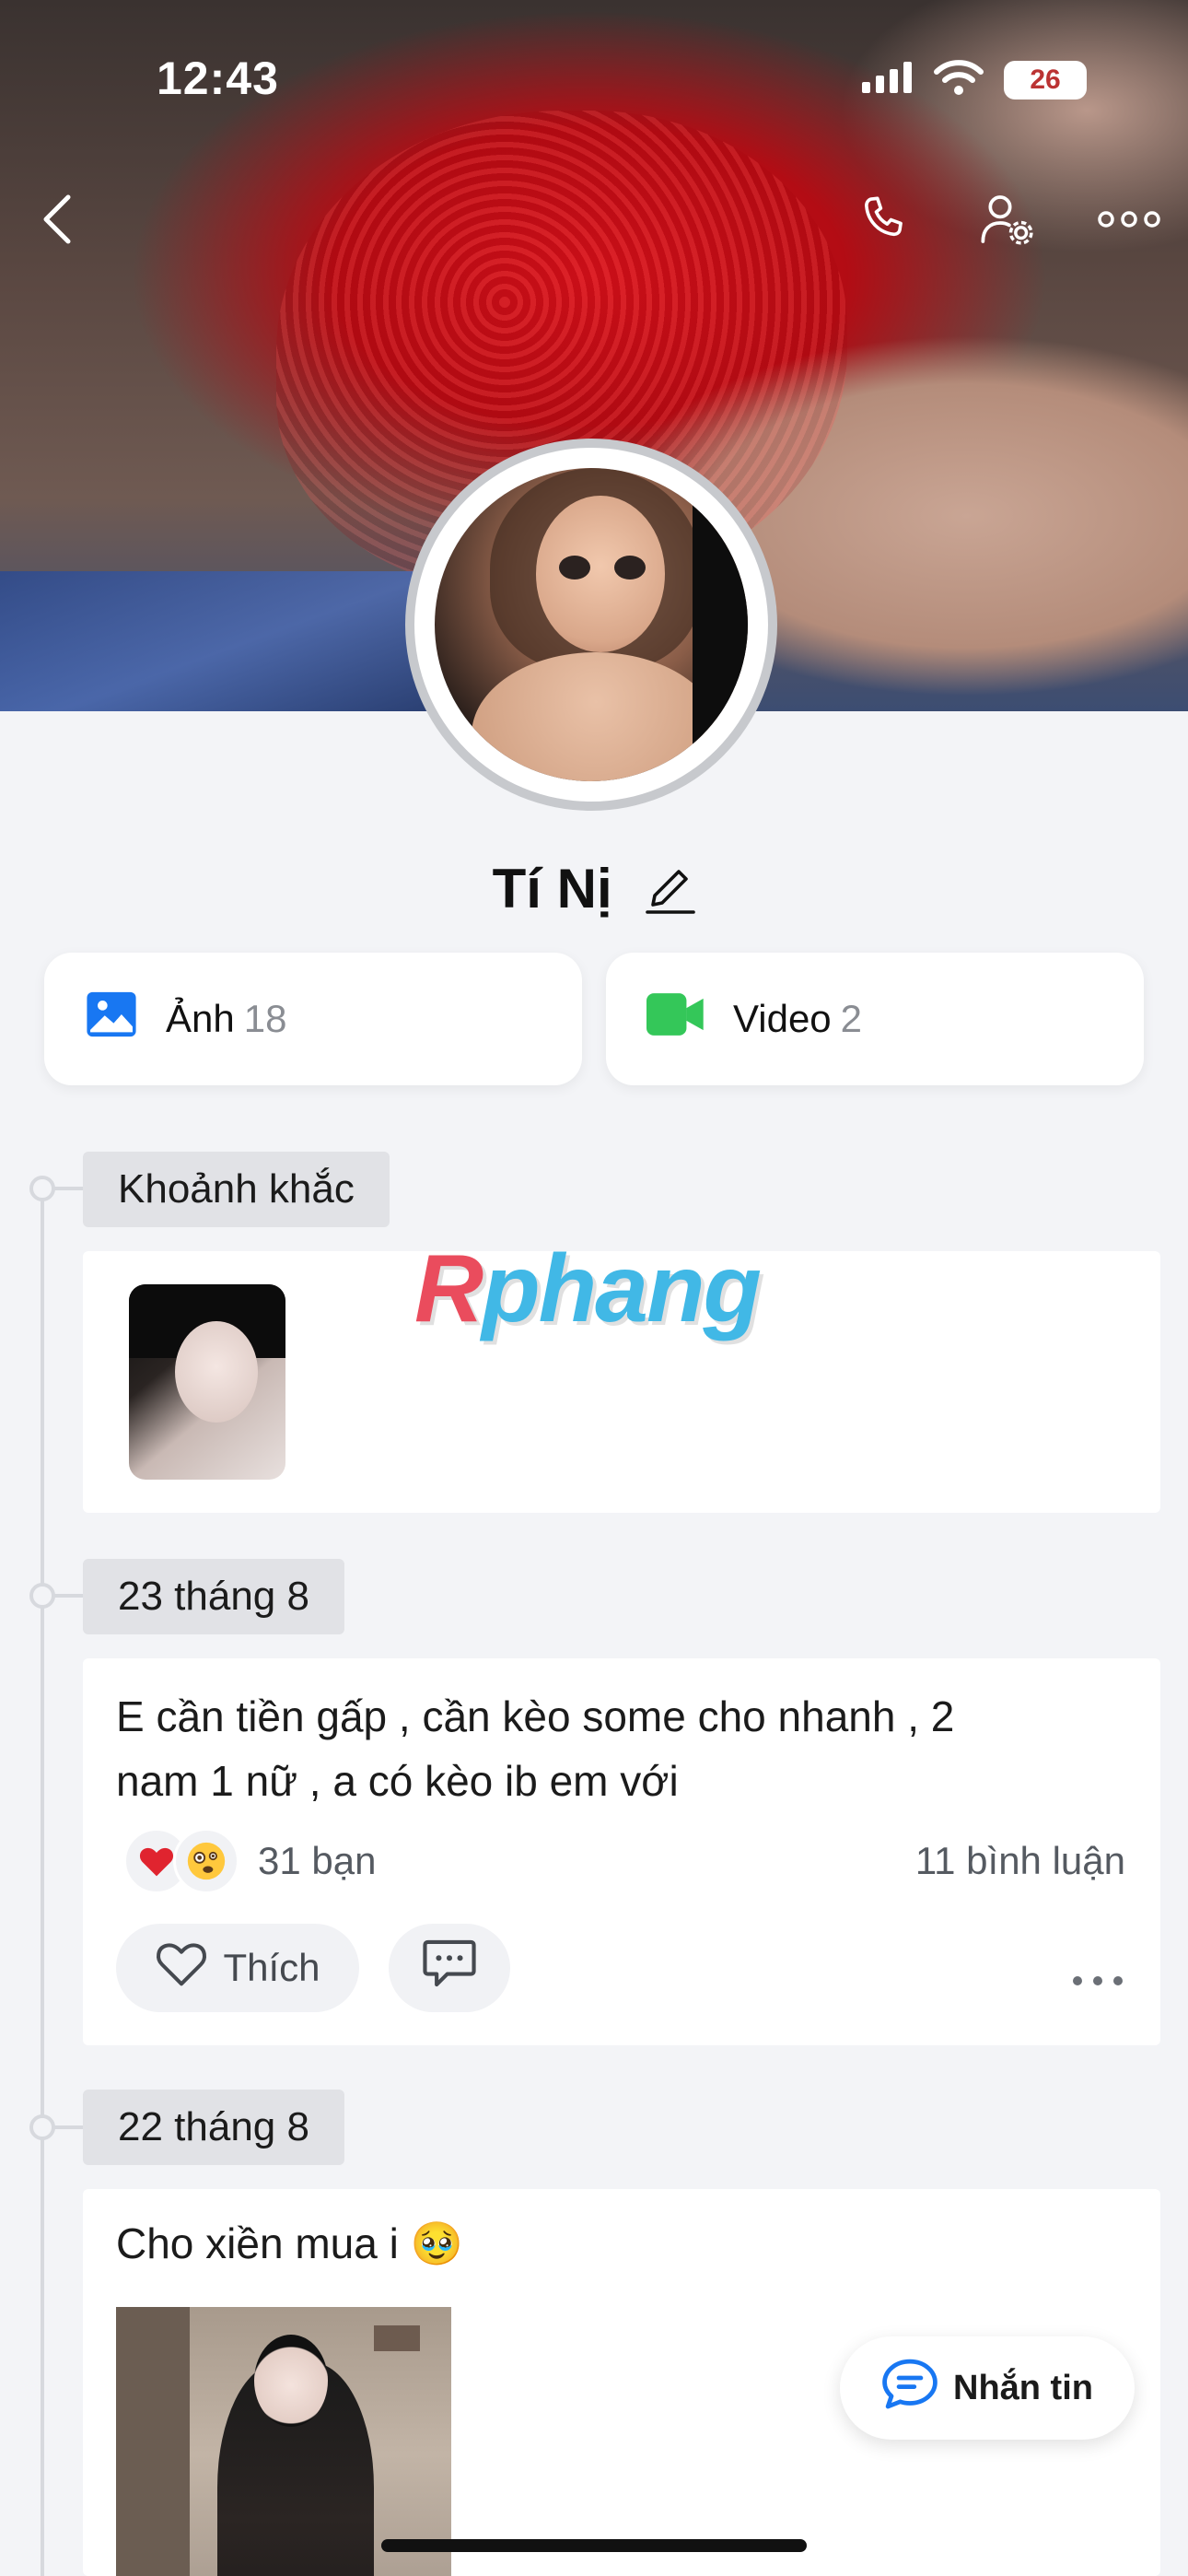 The width and height of the screenshot is (1188, 2576). I want to click on post-more-button, so click(1098, 1971).